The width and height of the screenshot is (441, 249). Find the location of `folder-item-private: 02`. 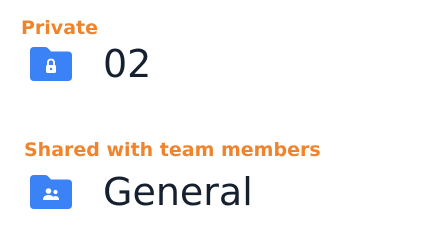

folder-item-private: 02 is located at coordinates (89, 64).